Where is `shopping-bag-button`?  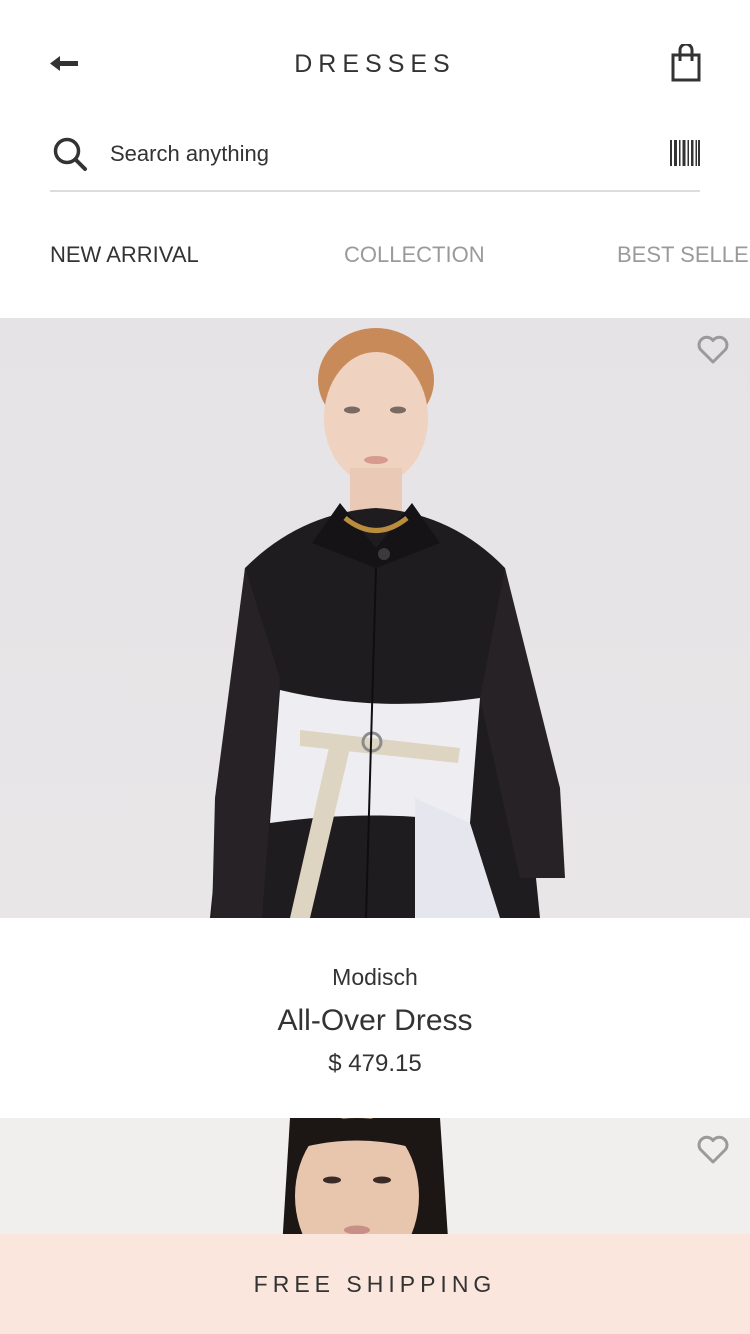 shopping-bag-button is located at coordinates (686, 63).